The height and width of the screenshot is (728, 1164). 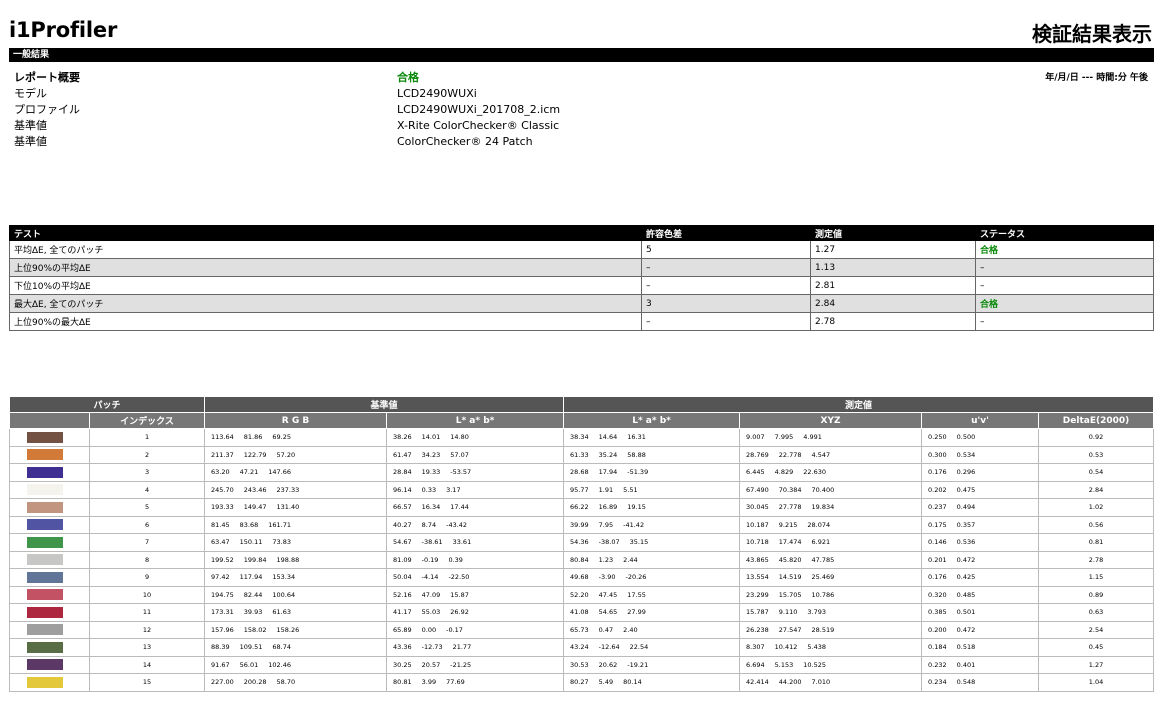 What do you see at coordinates (606, 629) in the screenshot?
I see `patch-lab-meas-value: 0.47` at bounding box center [606, 629].